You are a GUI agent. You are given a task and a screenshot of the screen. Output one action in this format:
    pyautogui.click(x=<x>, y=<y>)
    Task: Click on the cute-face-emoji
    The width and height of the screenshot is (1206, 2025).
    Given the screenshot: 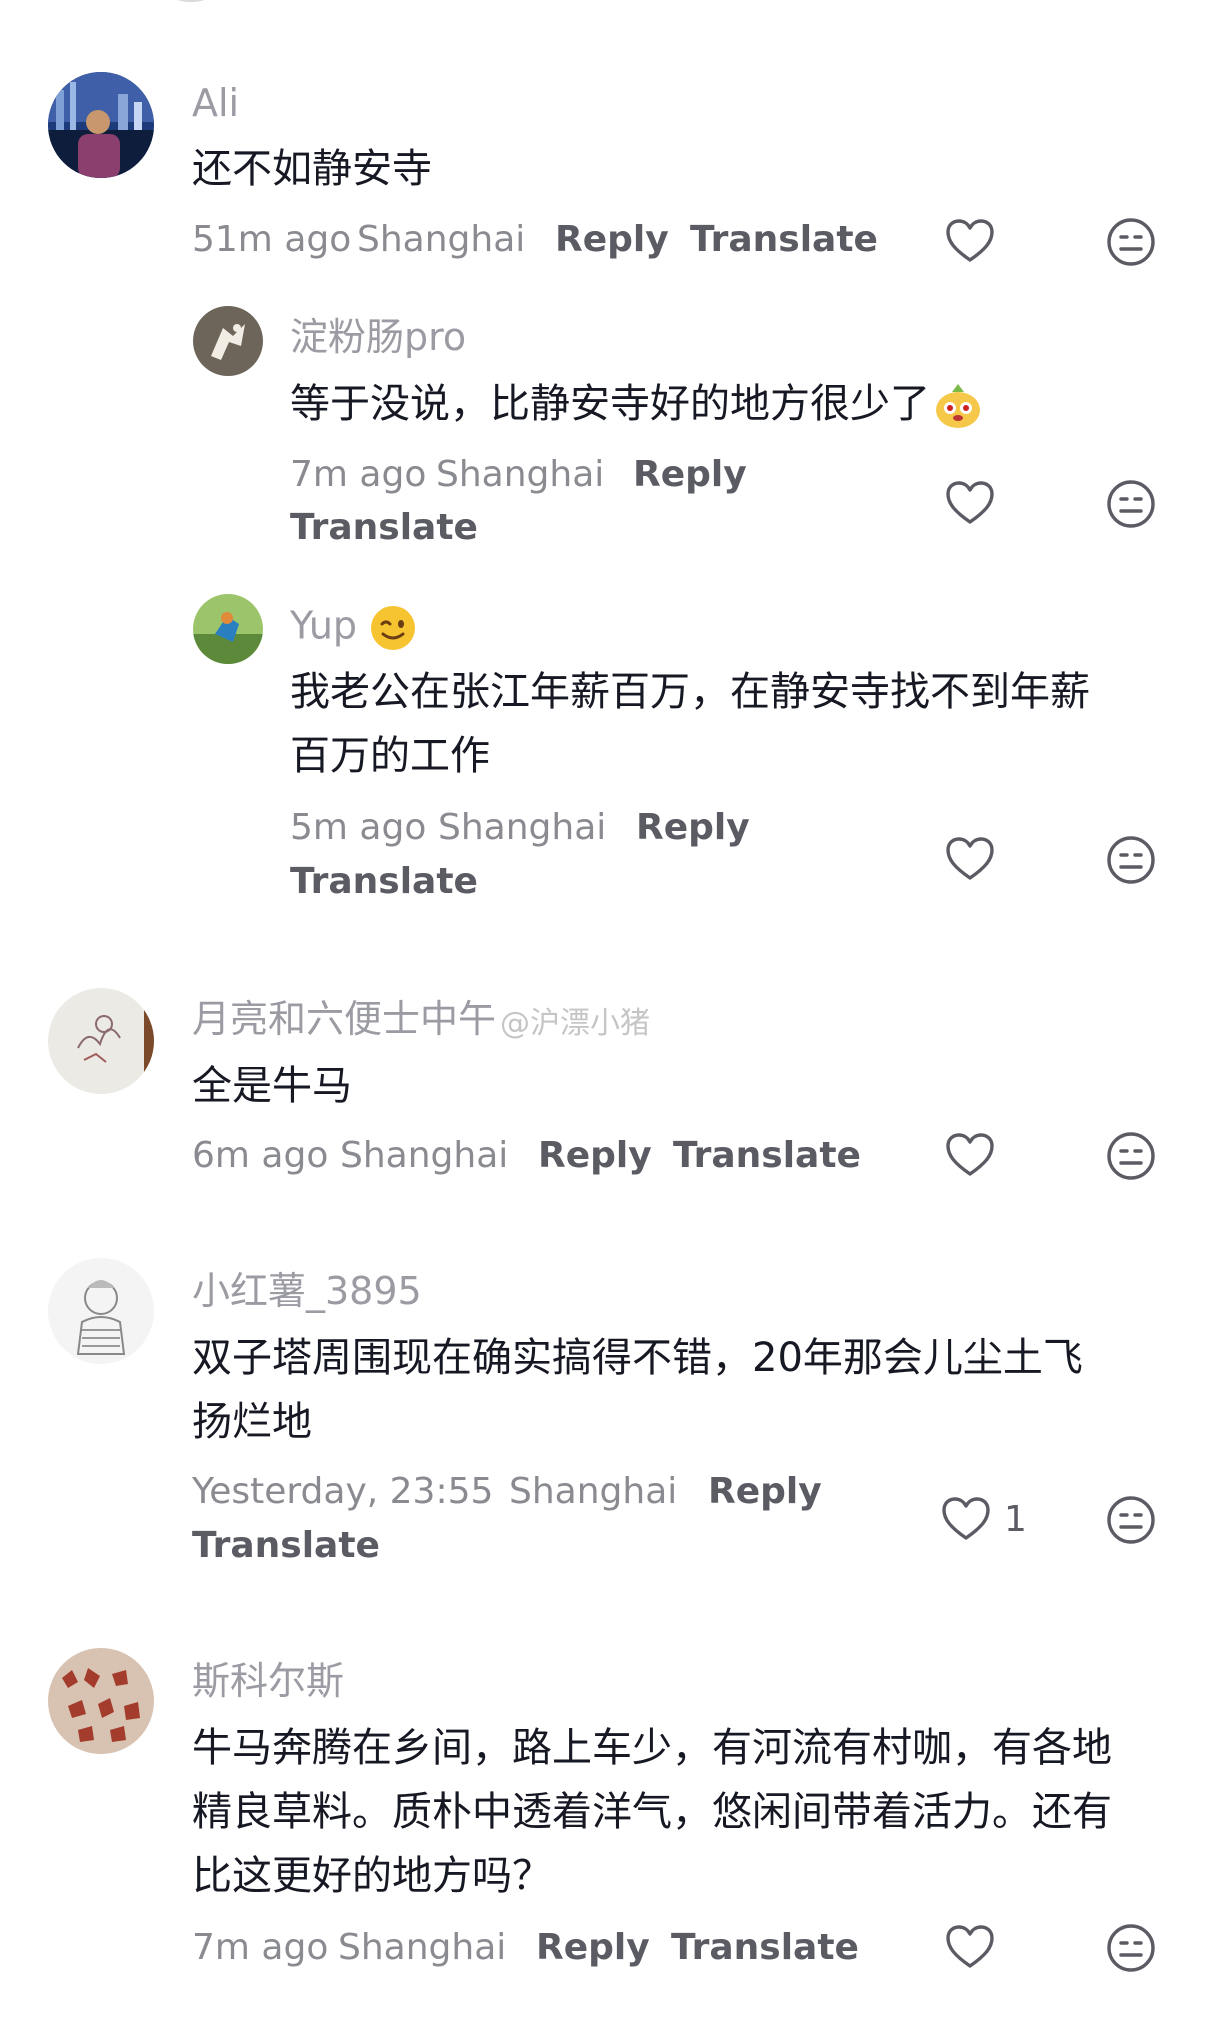 What is the action you would take?
    pyautogui.click(x=958, y=406)
    